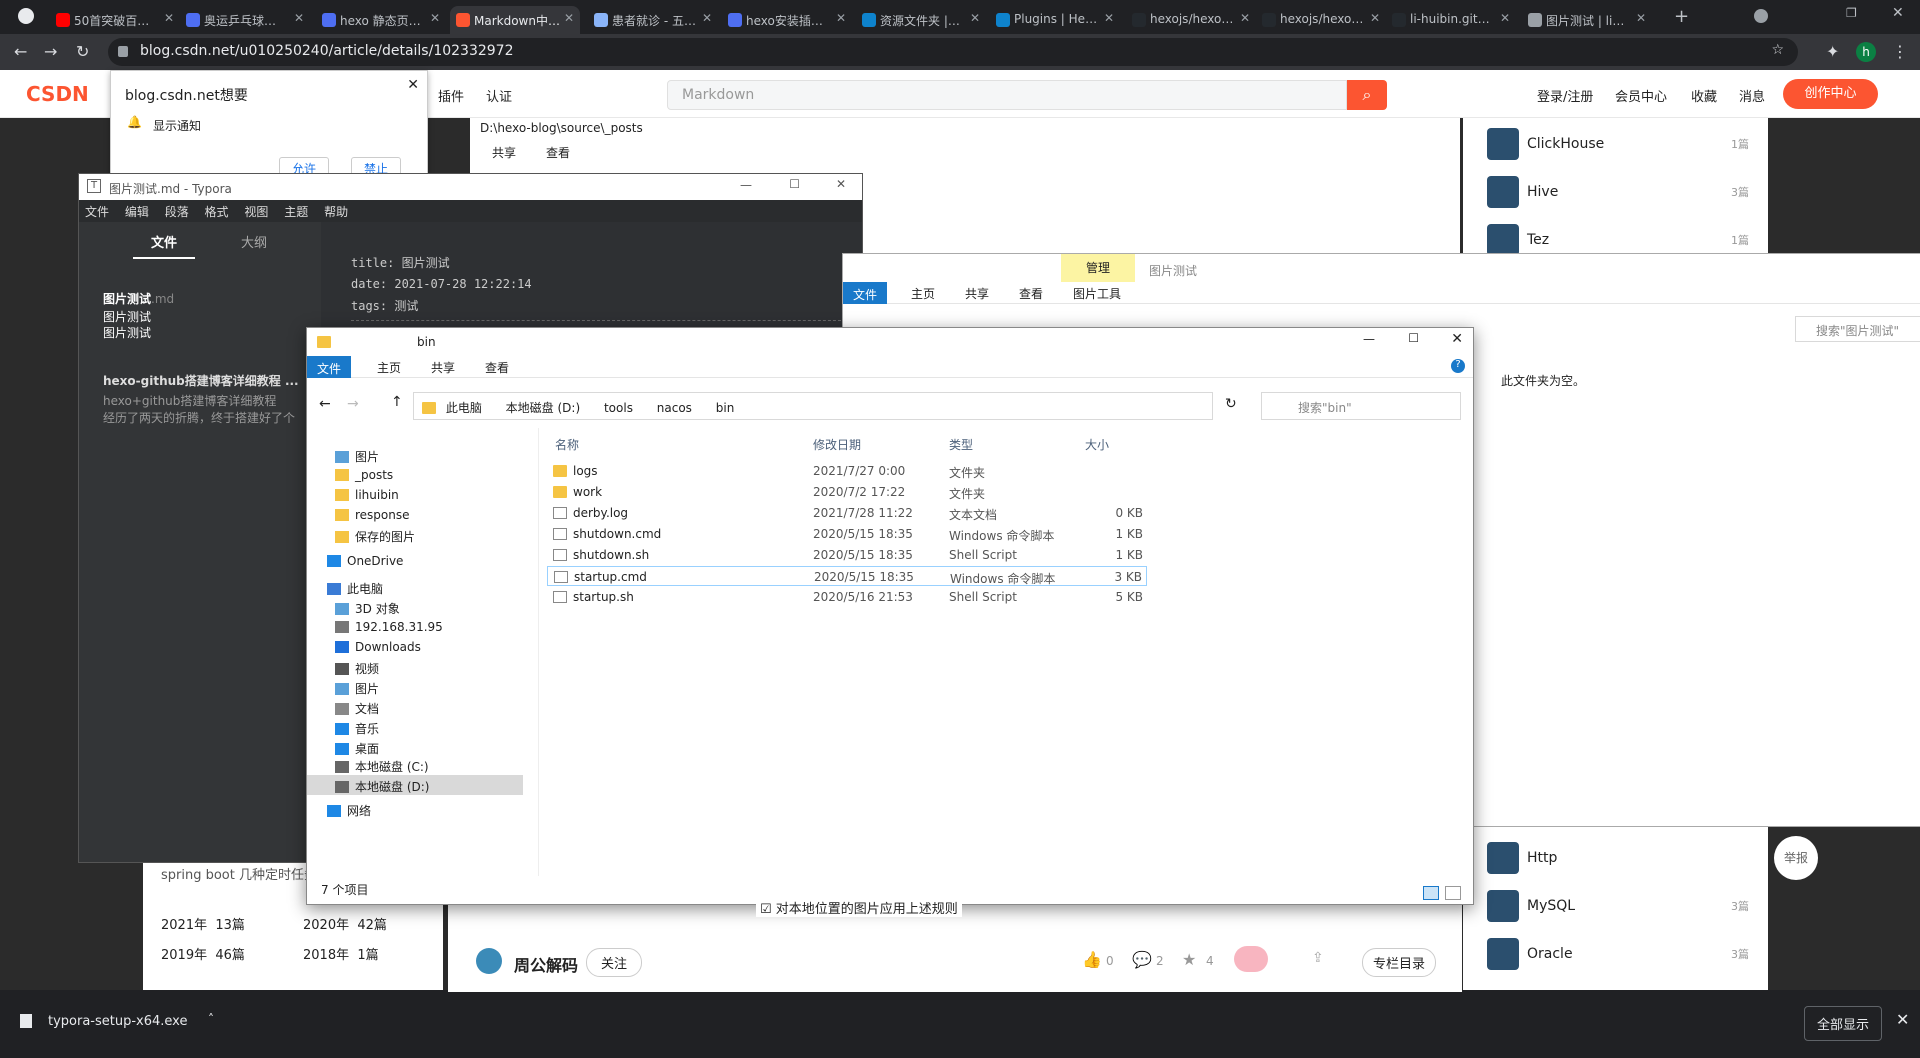 This screenshot has width=1920, height=1058. Describe the element at coordinates (1622, 144) in the screenshot. I see `tag-item: ClickHouse 1篇` at that location.